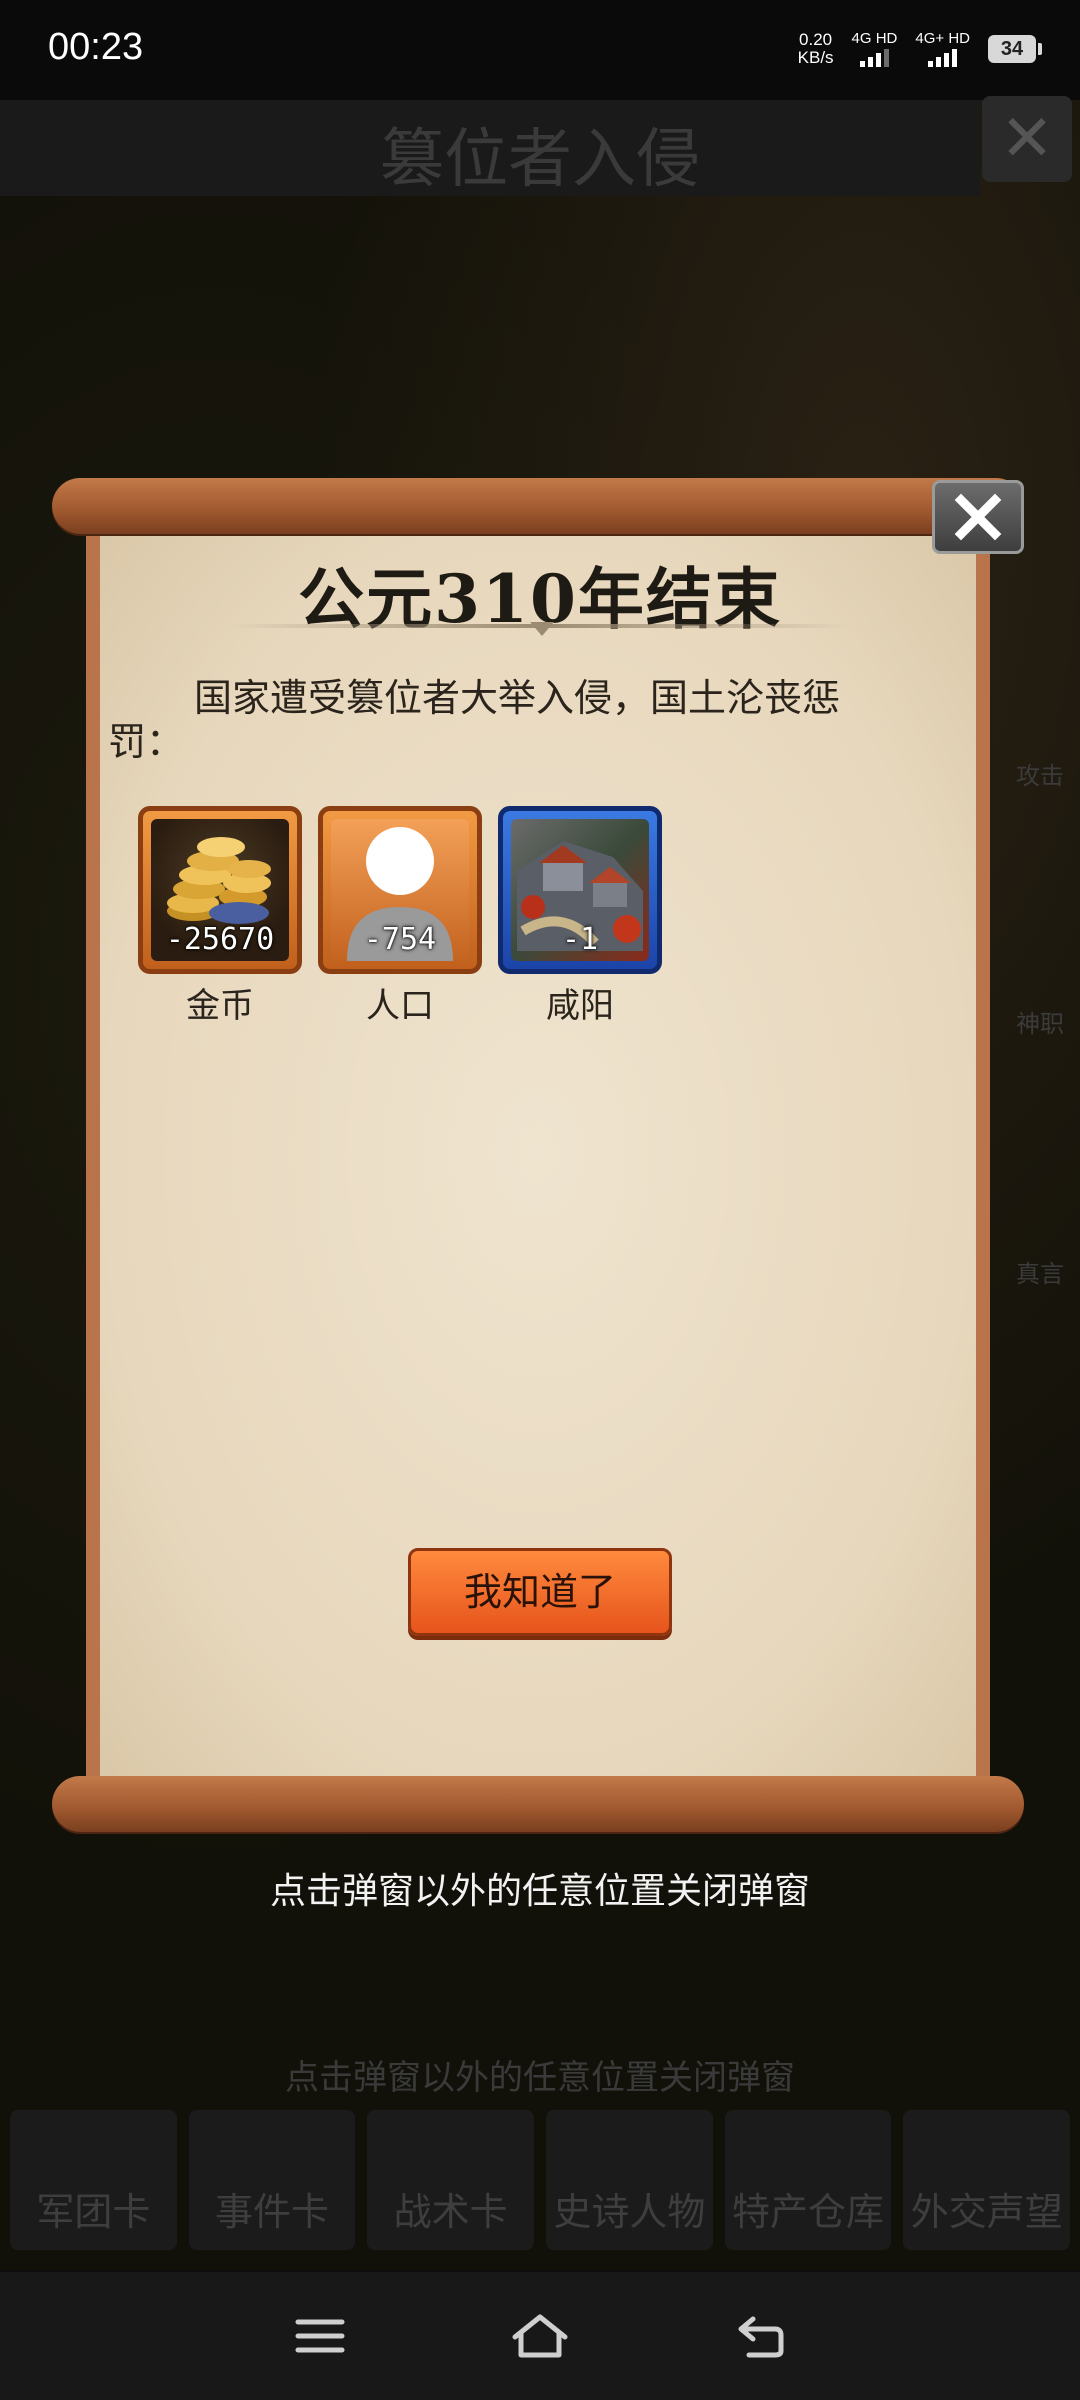 Image resolution: width=1080 pixels, height=2400 pixels. Describe the element at coordinates (540, 2078) in the screenshot. I see `background-hint: 点击弹窗以外的任意位置关闭弹窗` at that location.